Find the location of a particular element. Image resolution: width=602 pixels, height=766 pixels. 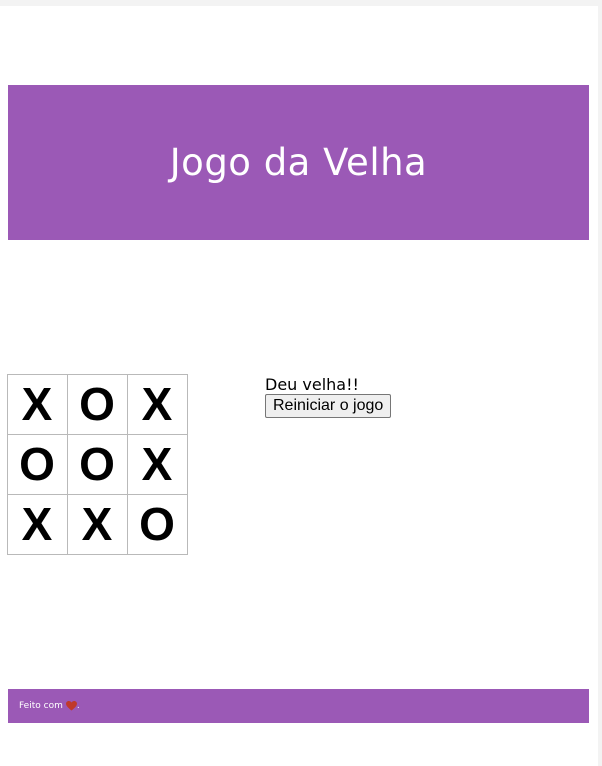

footer-credit: Feito com . is located at coordinates (49, 706).